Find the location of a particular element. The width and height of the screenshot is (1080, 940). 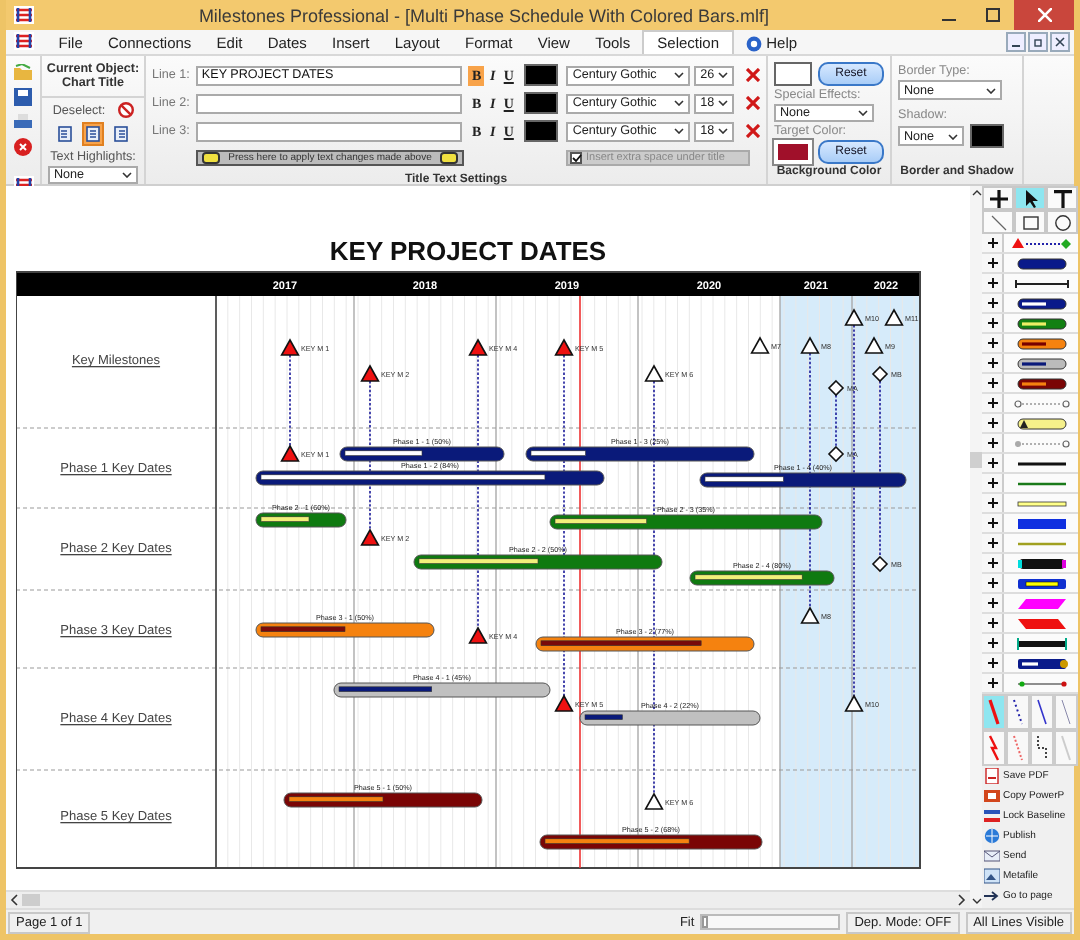

zoom-slider is located at coordinates (770, 922).